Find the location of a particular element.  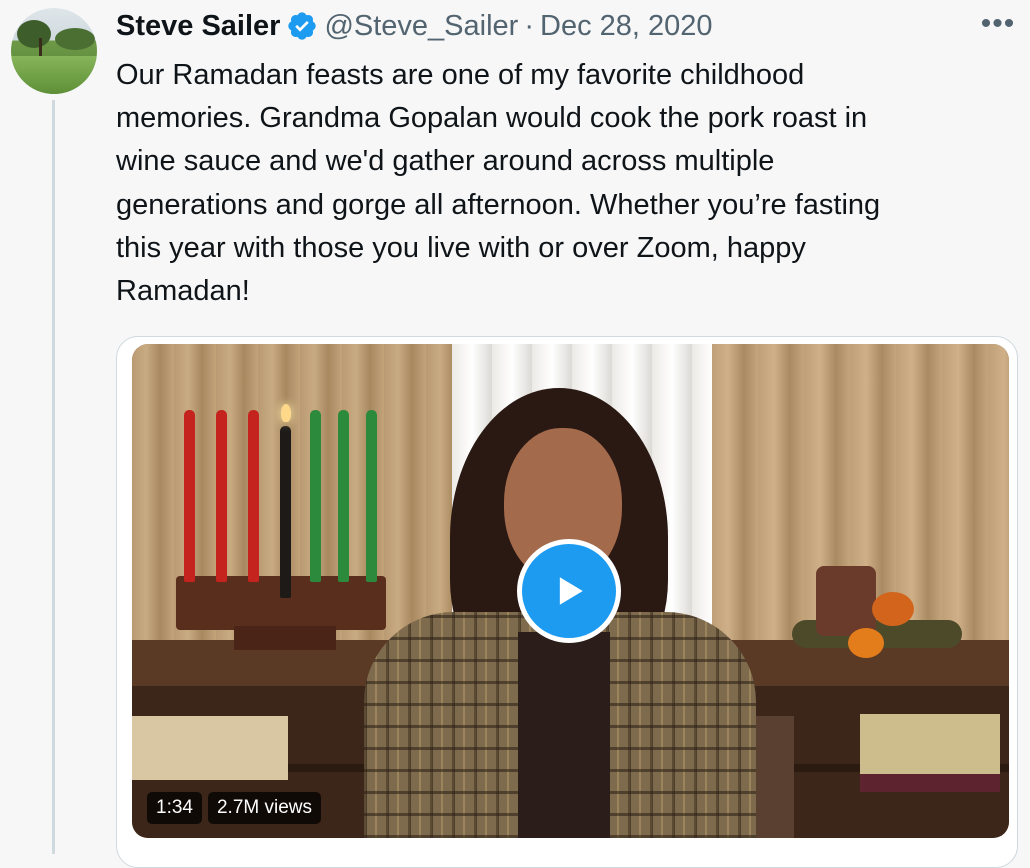

video-person-turtleneck is located at coordinates (564, 735).